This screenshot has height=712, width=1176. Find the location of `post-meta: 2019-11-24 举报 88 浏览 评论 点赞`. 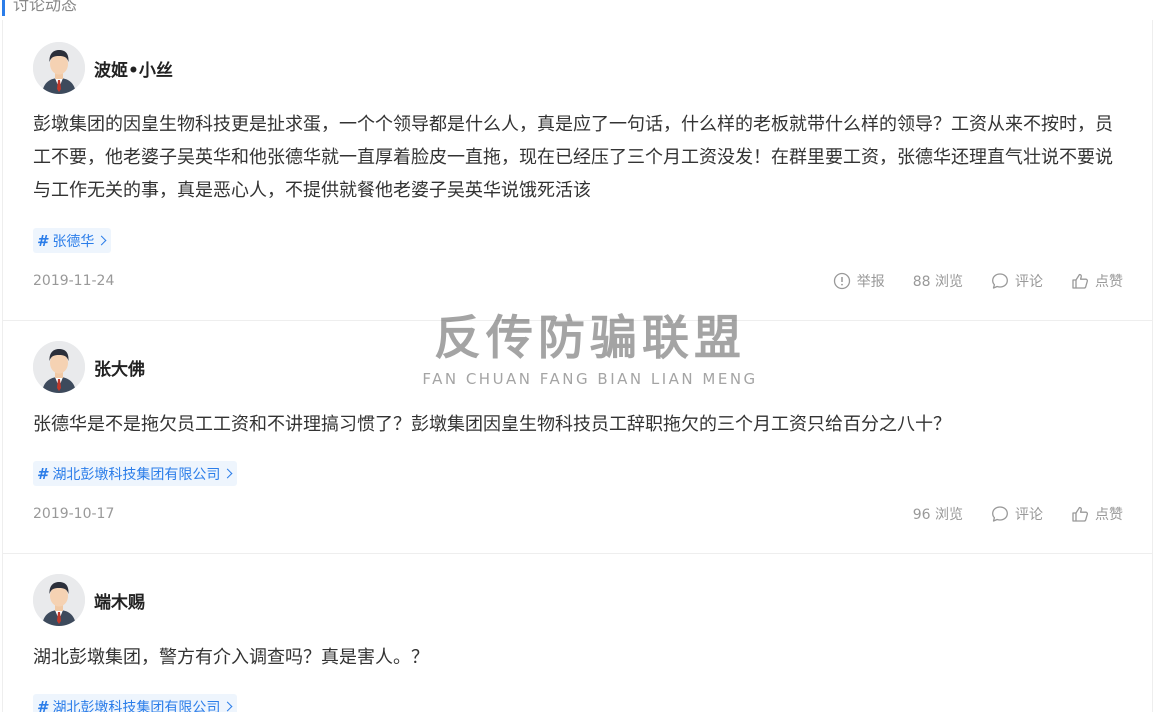

post-meta: 2019-11-24 举报 88 浏览 评论 点赞 is located at coordinates (578, 281).